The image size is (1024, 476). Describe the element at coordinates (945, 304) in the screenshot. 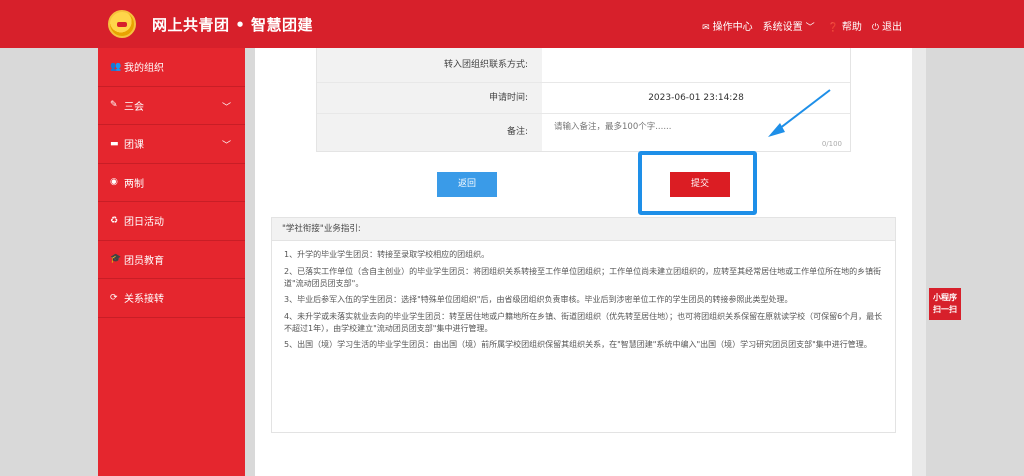

I see `mini-program-qr-button: 小程序 扫一扫` at that location.